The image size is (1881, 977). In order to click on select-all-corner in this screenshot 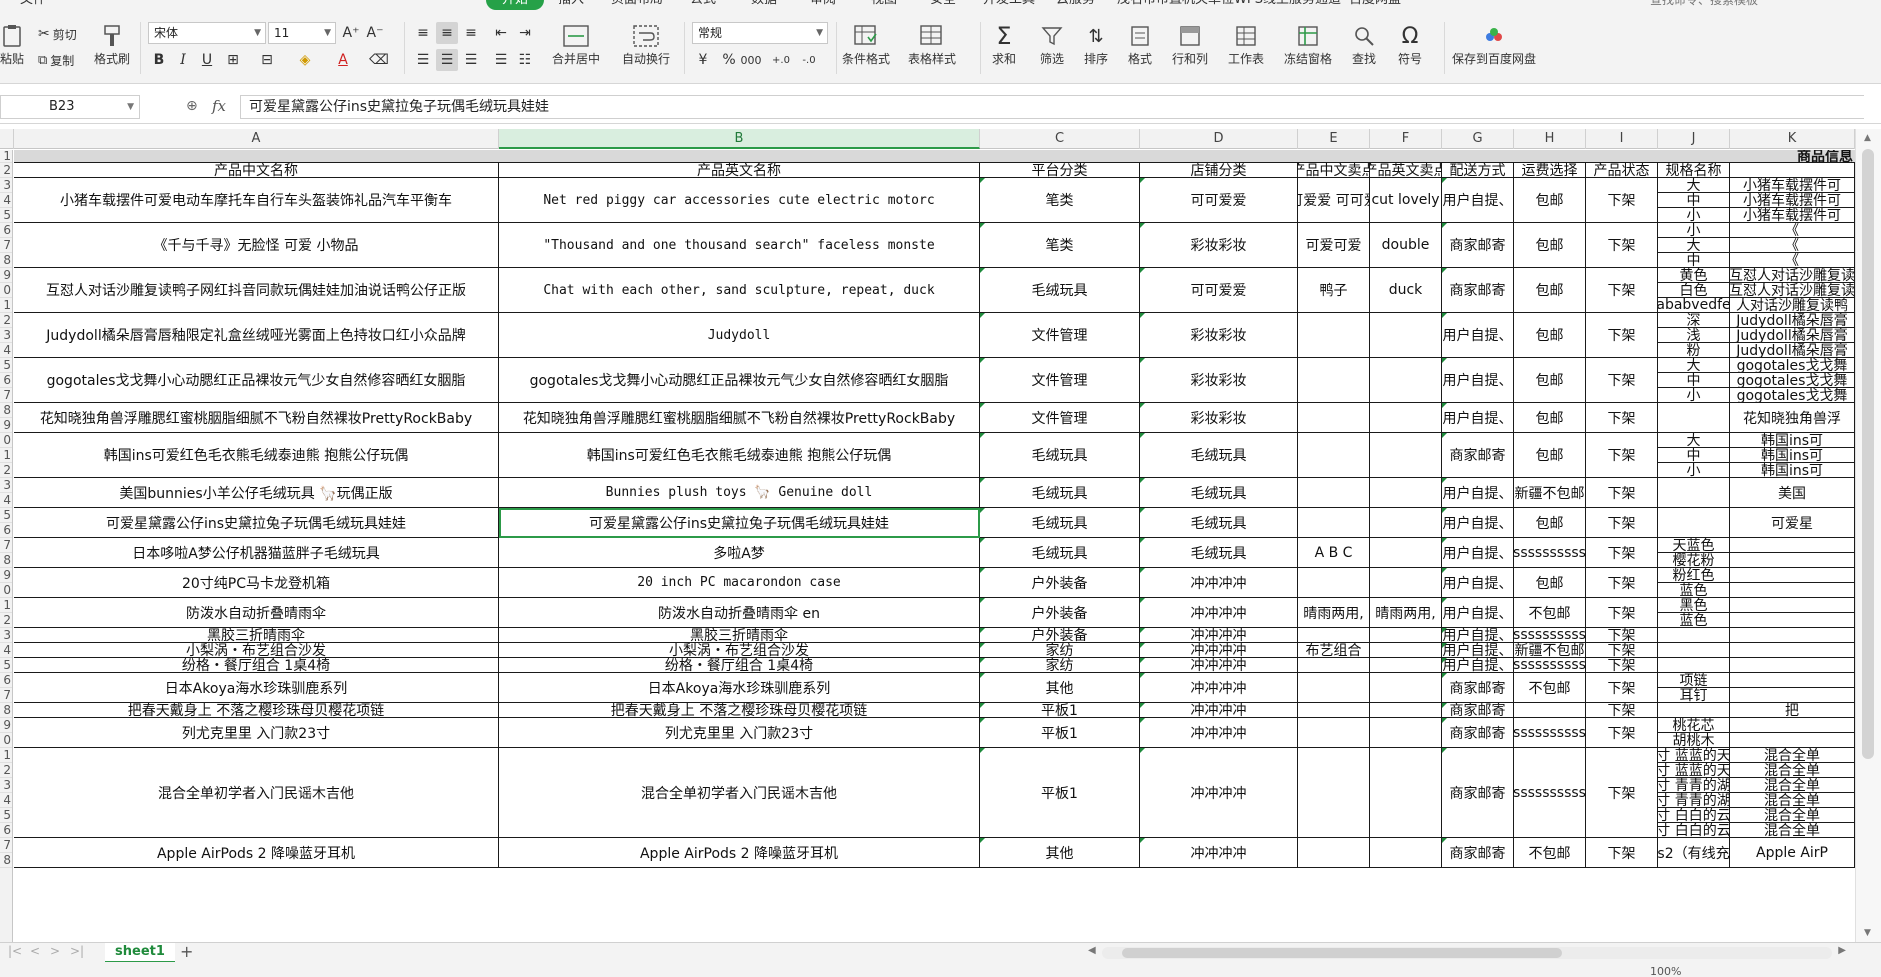, I will do `click(7, 139)`.